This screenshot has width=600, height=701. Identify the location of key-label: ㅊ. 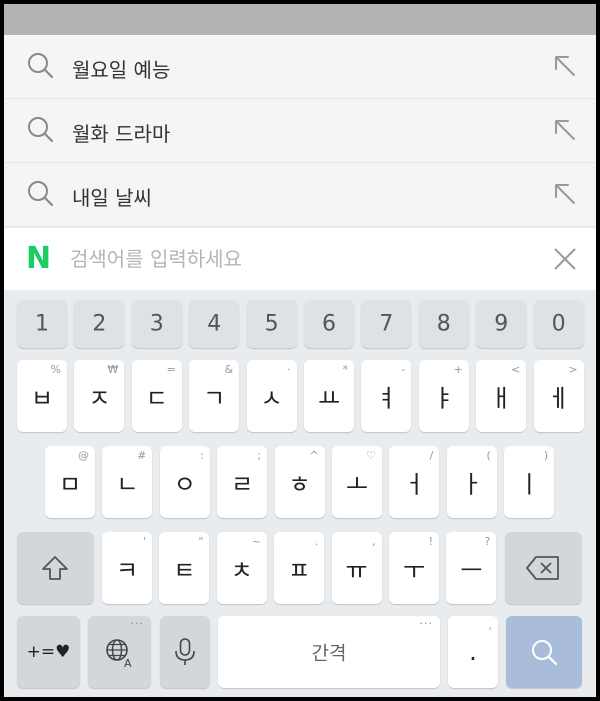
(241, 570).